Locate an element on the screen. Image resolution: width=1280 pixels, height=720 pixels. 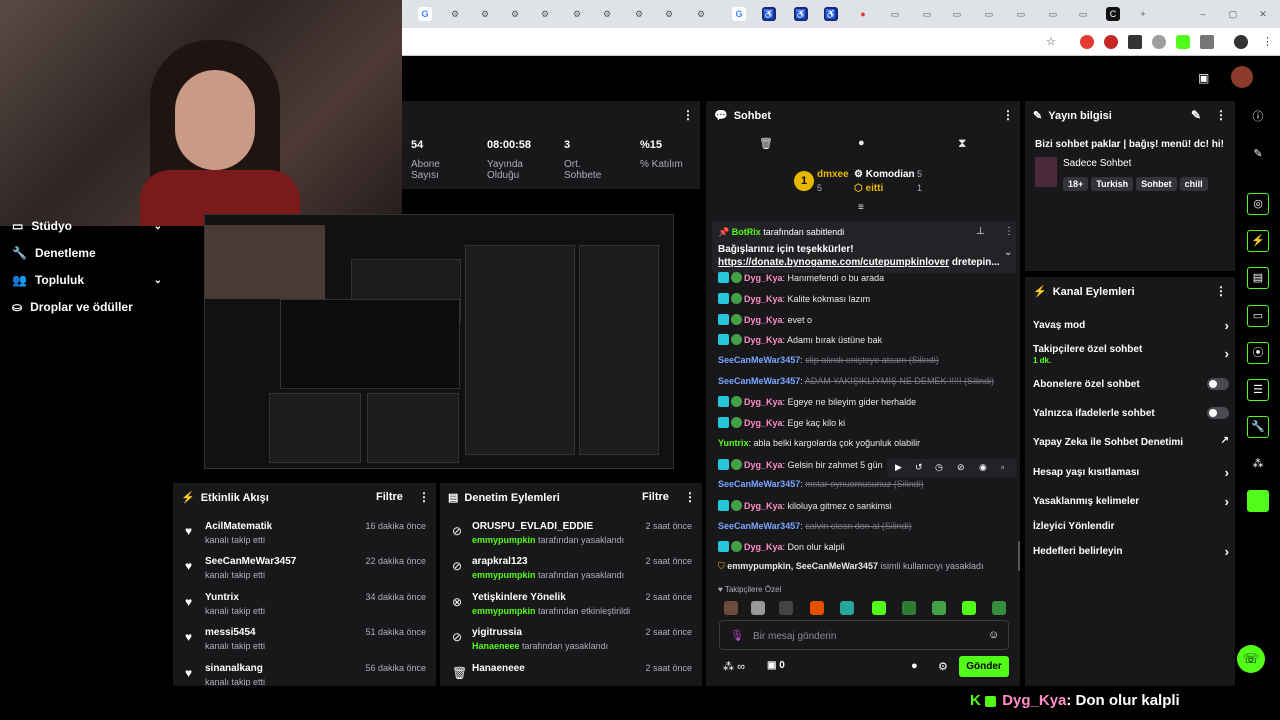
chat-username: Yuntrix is located at coordinates (733, 443).